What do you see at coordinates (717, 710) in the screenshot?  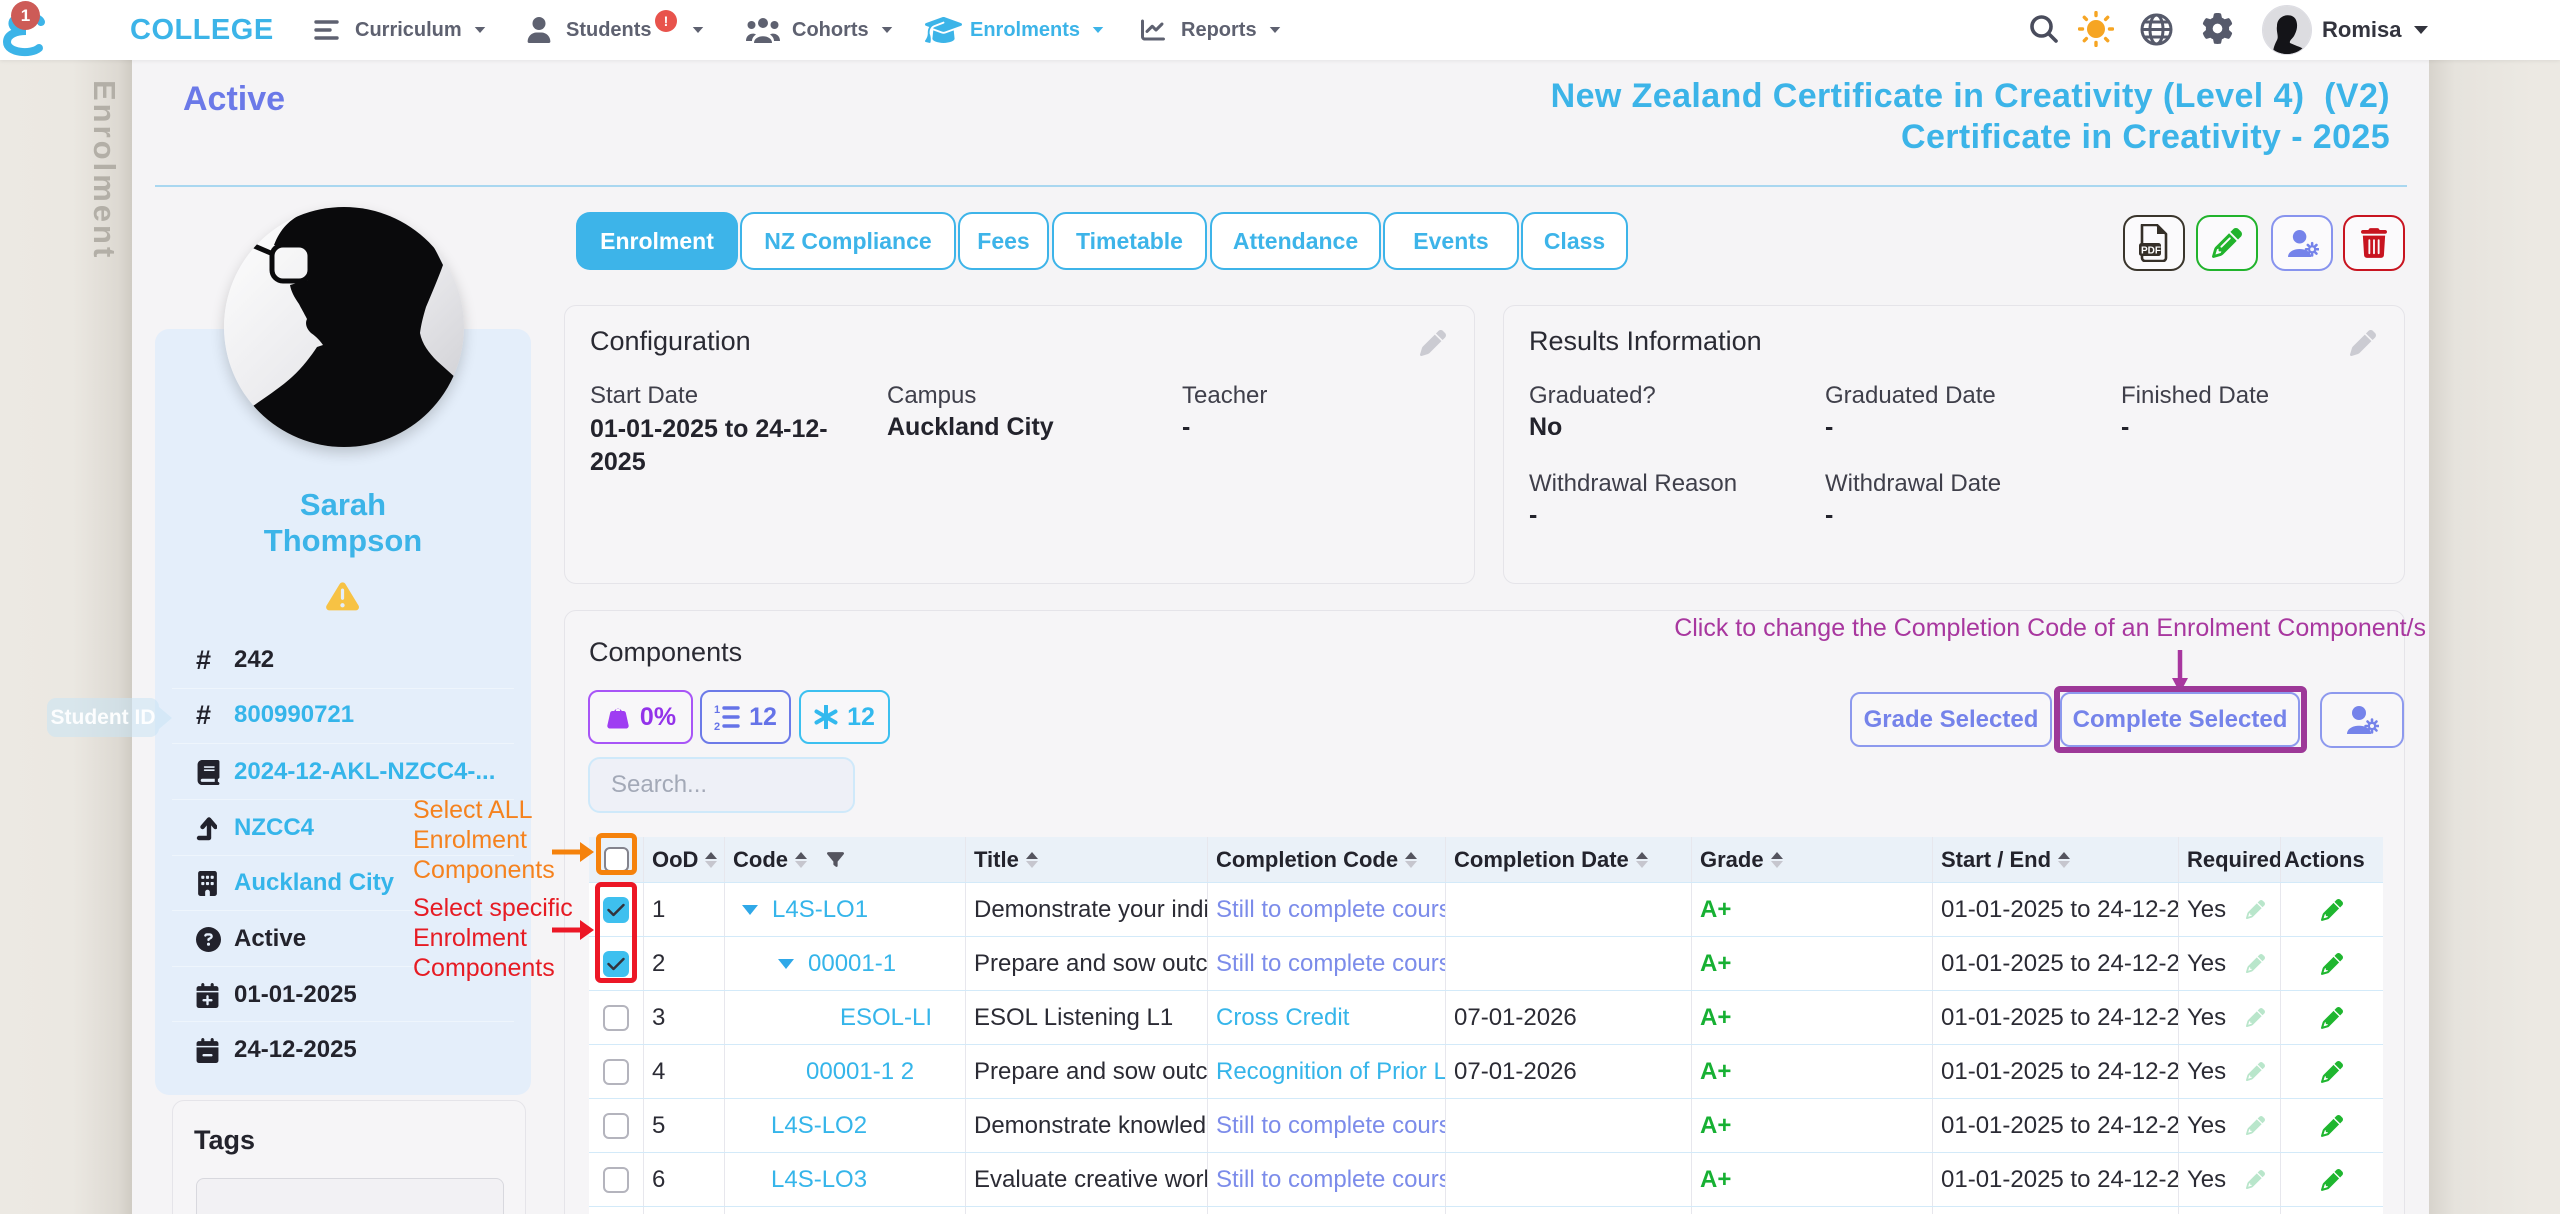 I see `svg-text: 1` at bounding box center [717, 710].